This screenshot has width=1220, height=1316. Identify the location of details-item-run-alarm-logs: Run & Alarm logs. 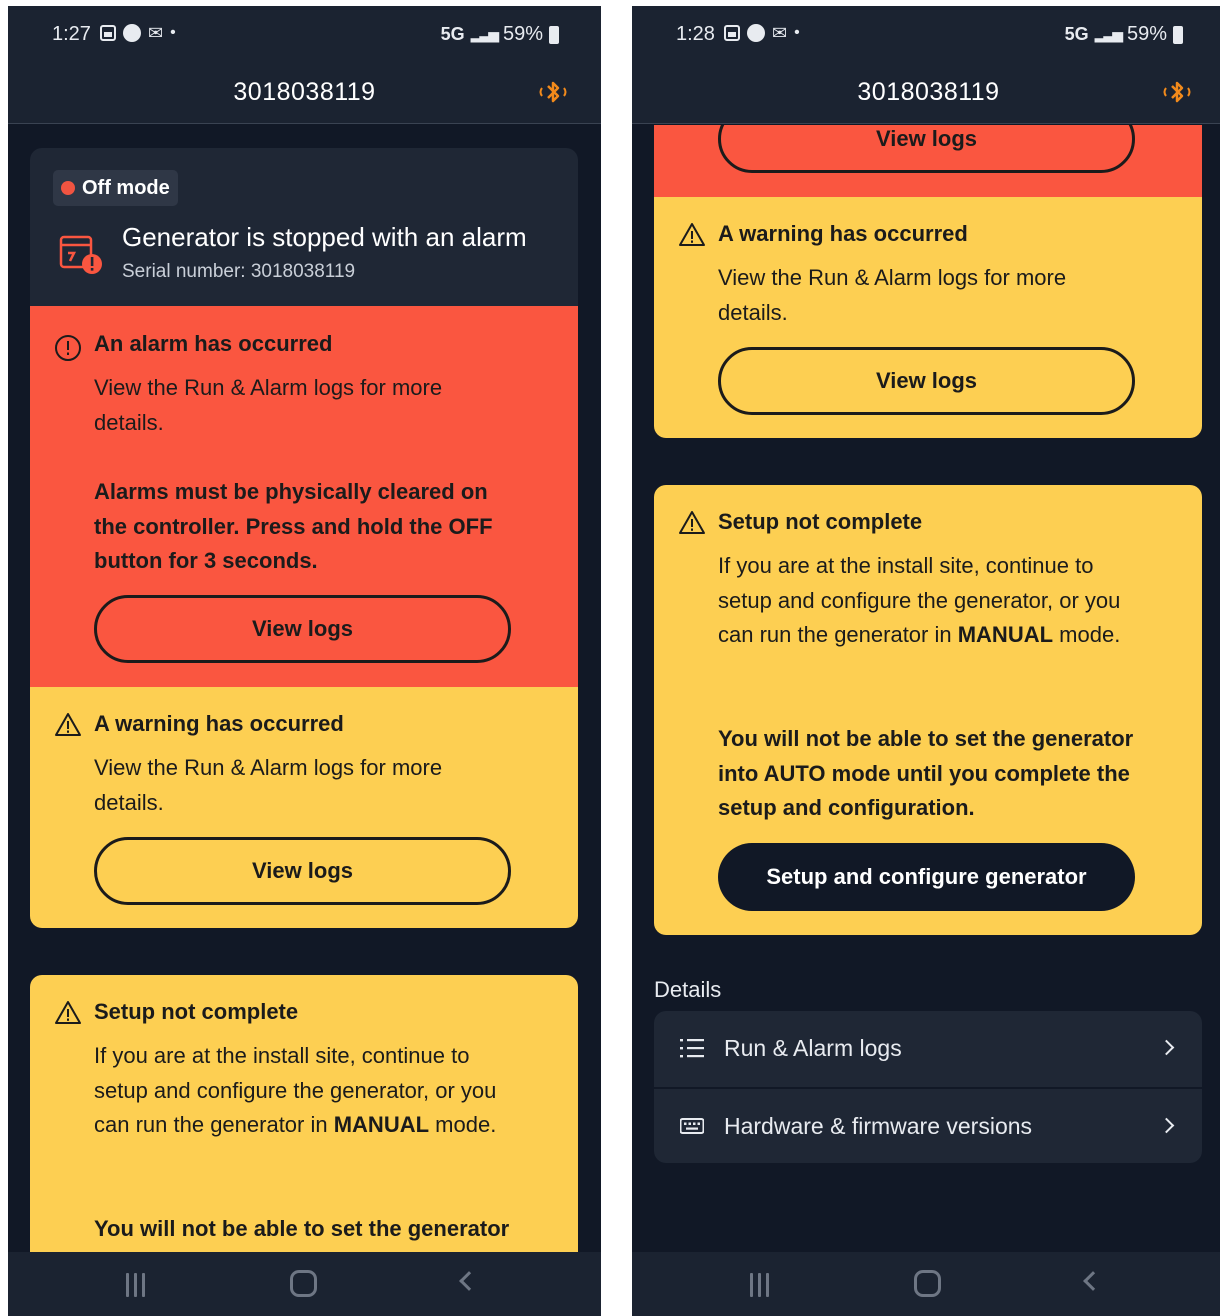
(928, 1049).